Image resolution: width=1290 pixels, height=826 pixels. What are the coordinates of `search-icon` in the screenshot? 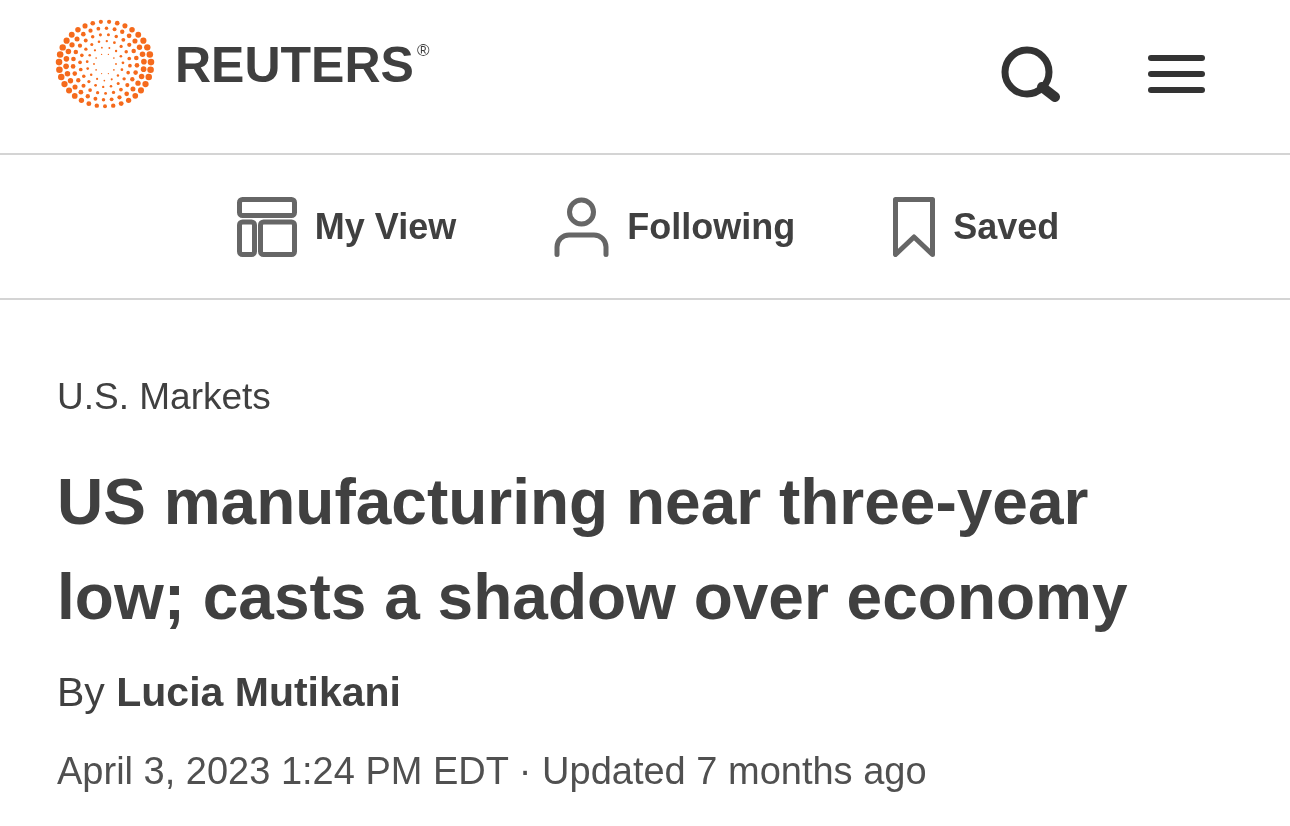 It's located at (1031, 73).